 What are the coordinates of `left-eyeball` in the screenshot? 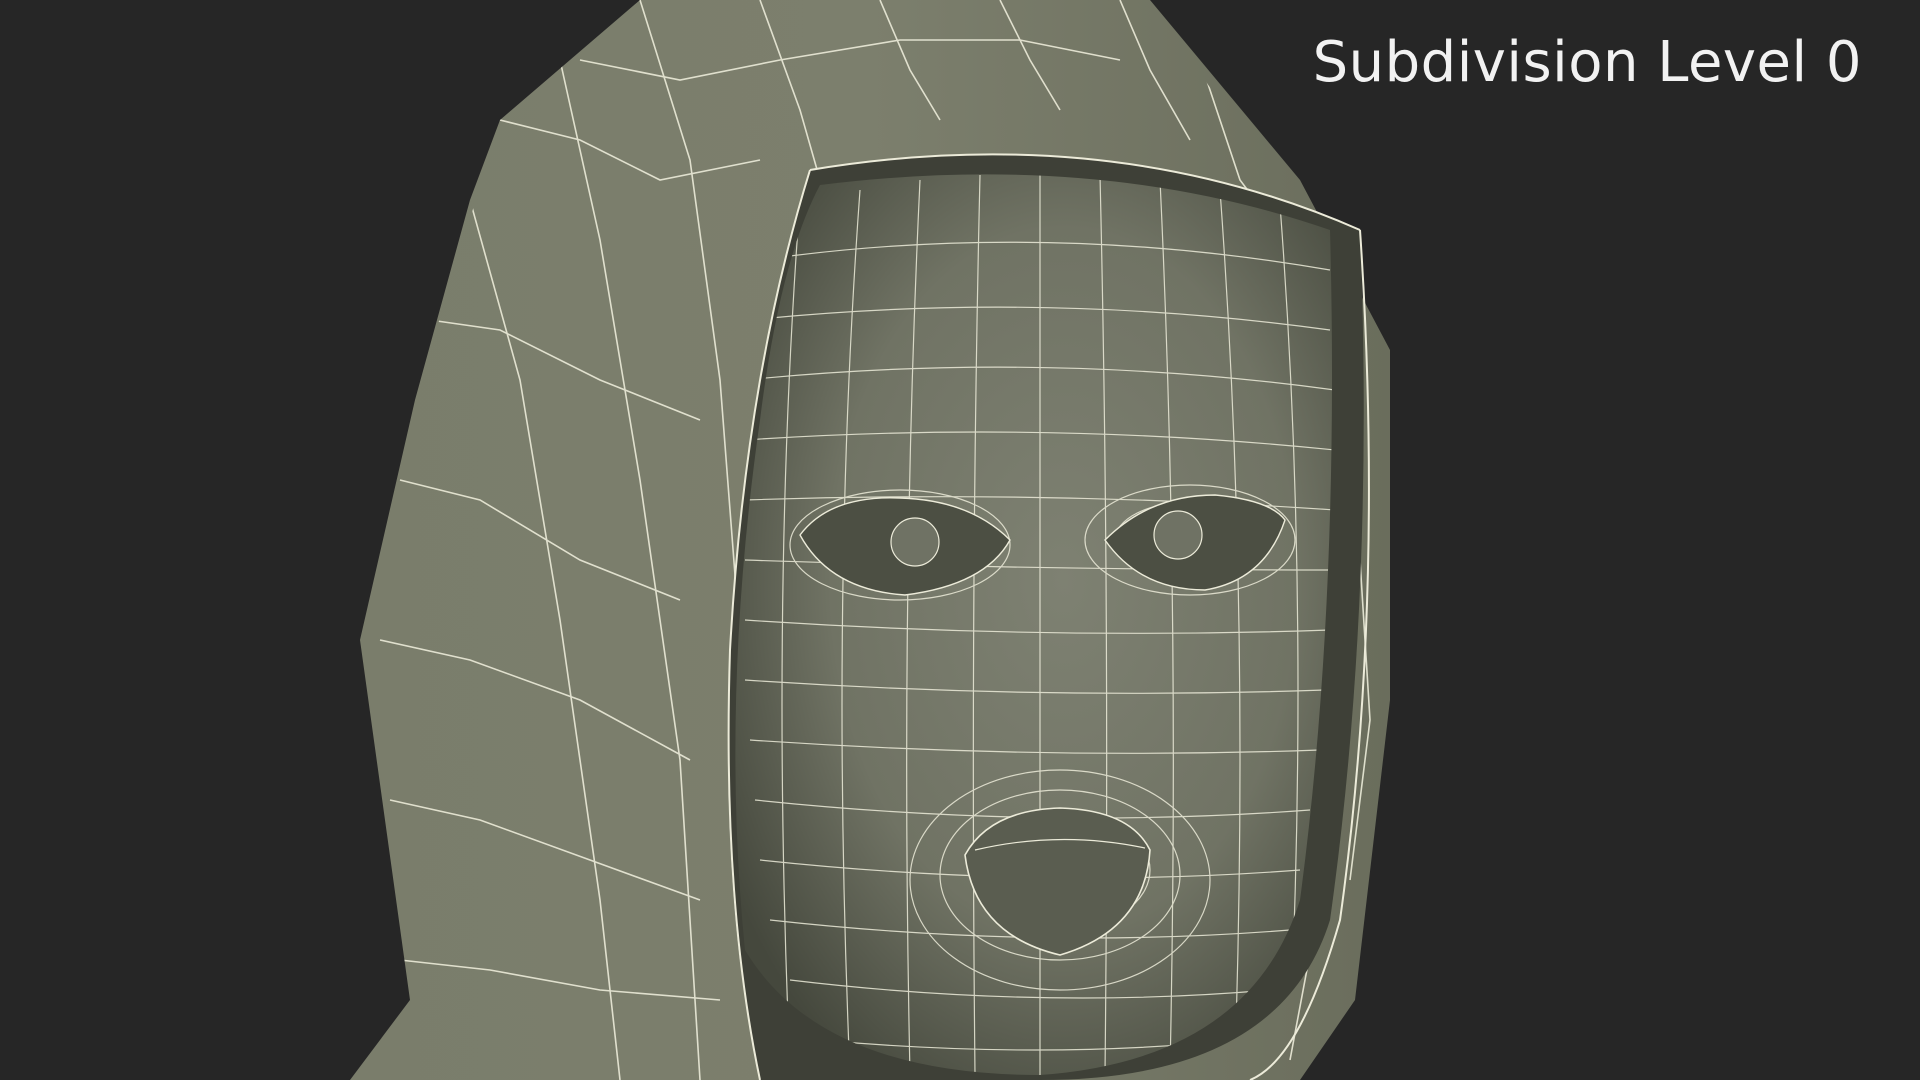 It's located at (915, 542).